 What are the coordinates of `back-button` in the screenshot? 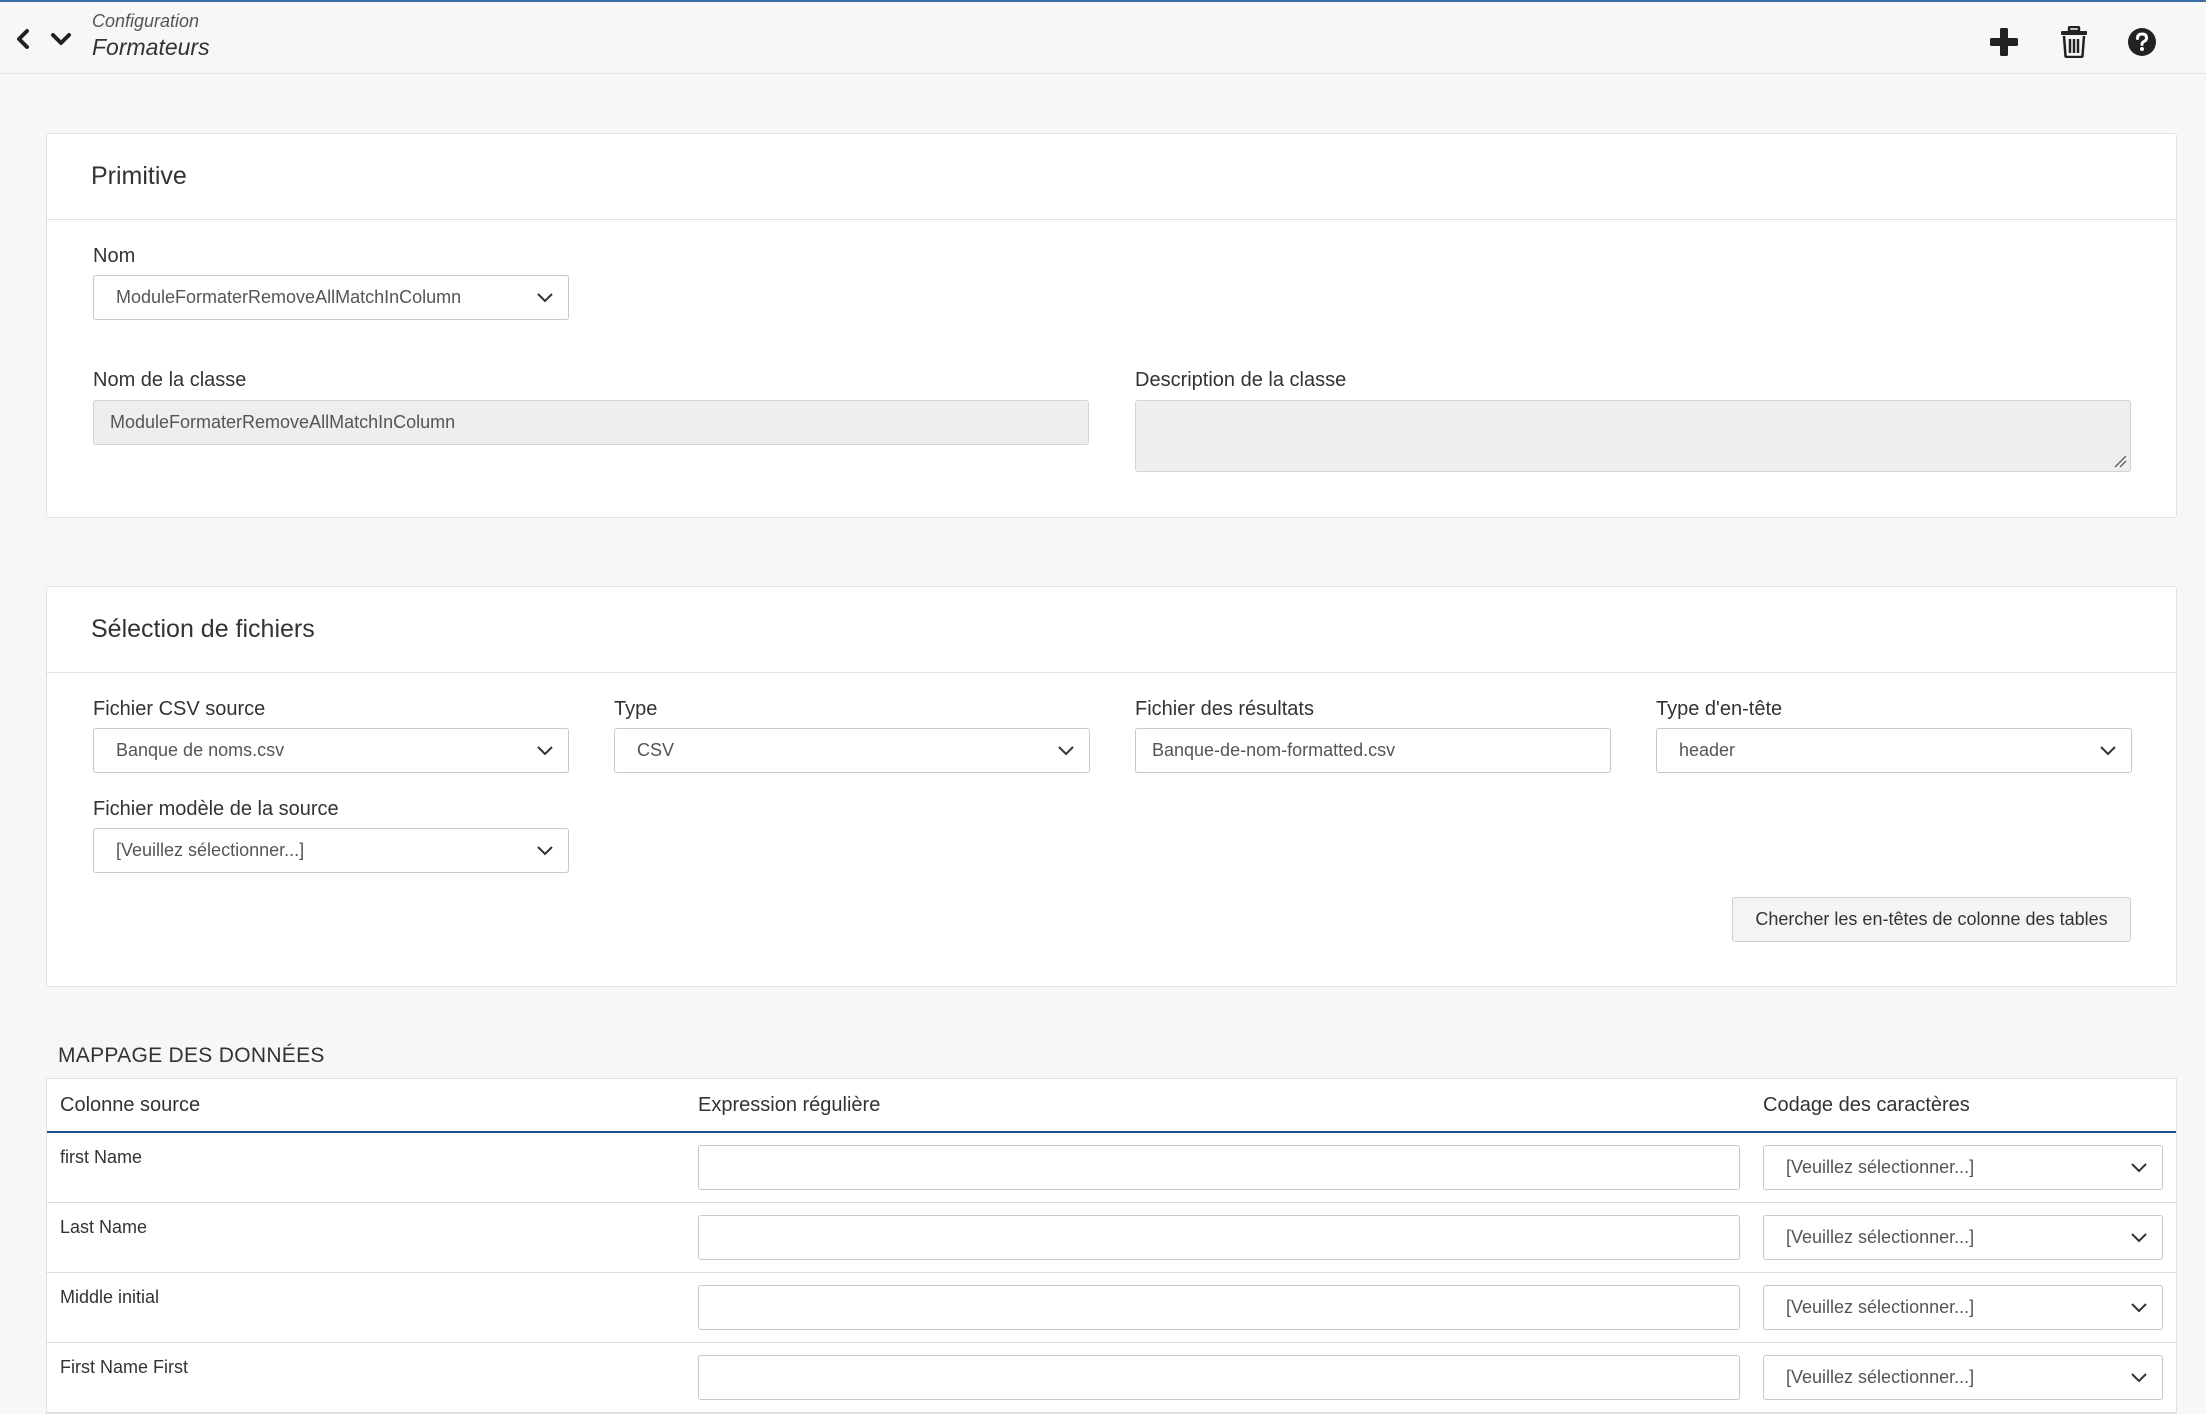 It's located at (23, 39).